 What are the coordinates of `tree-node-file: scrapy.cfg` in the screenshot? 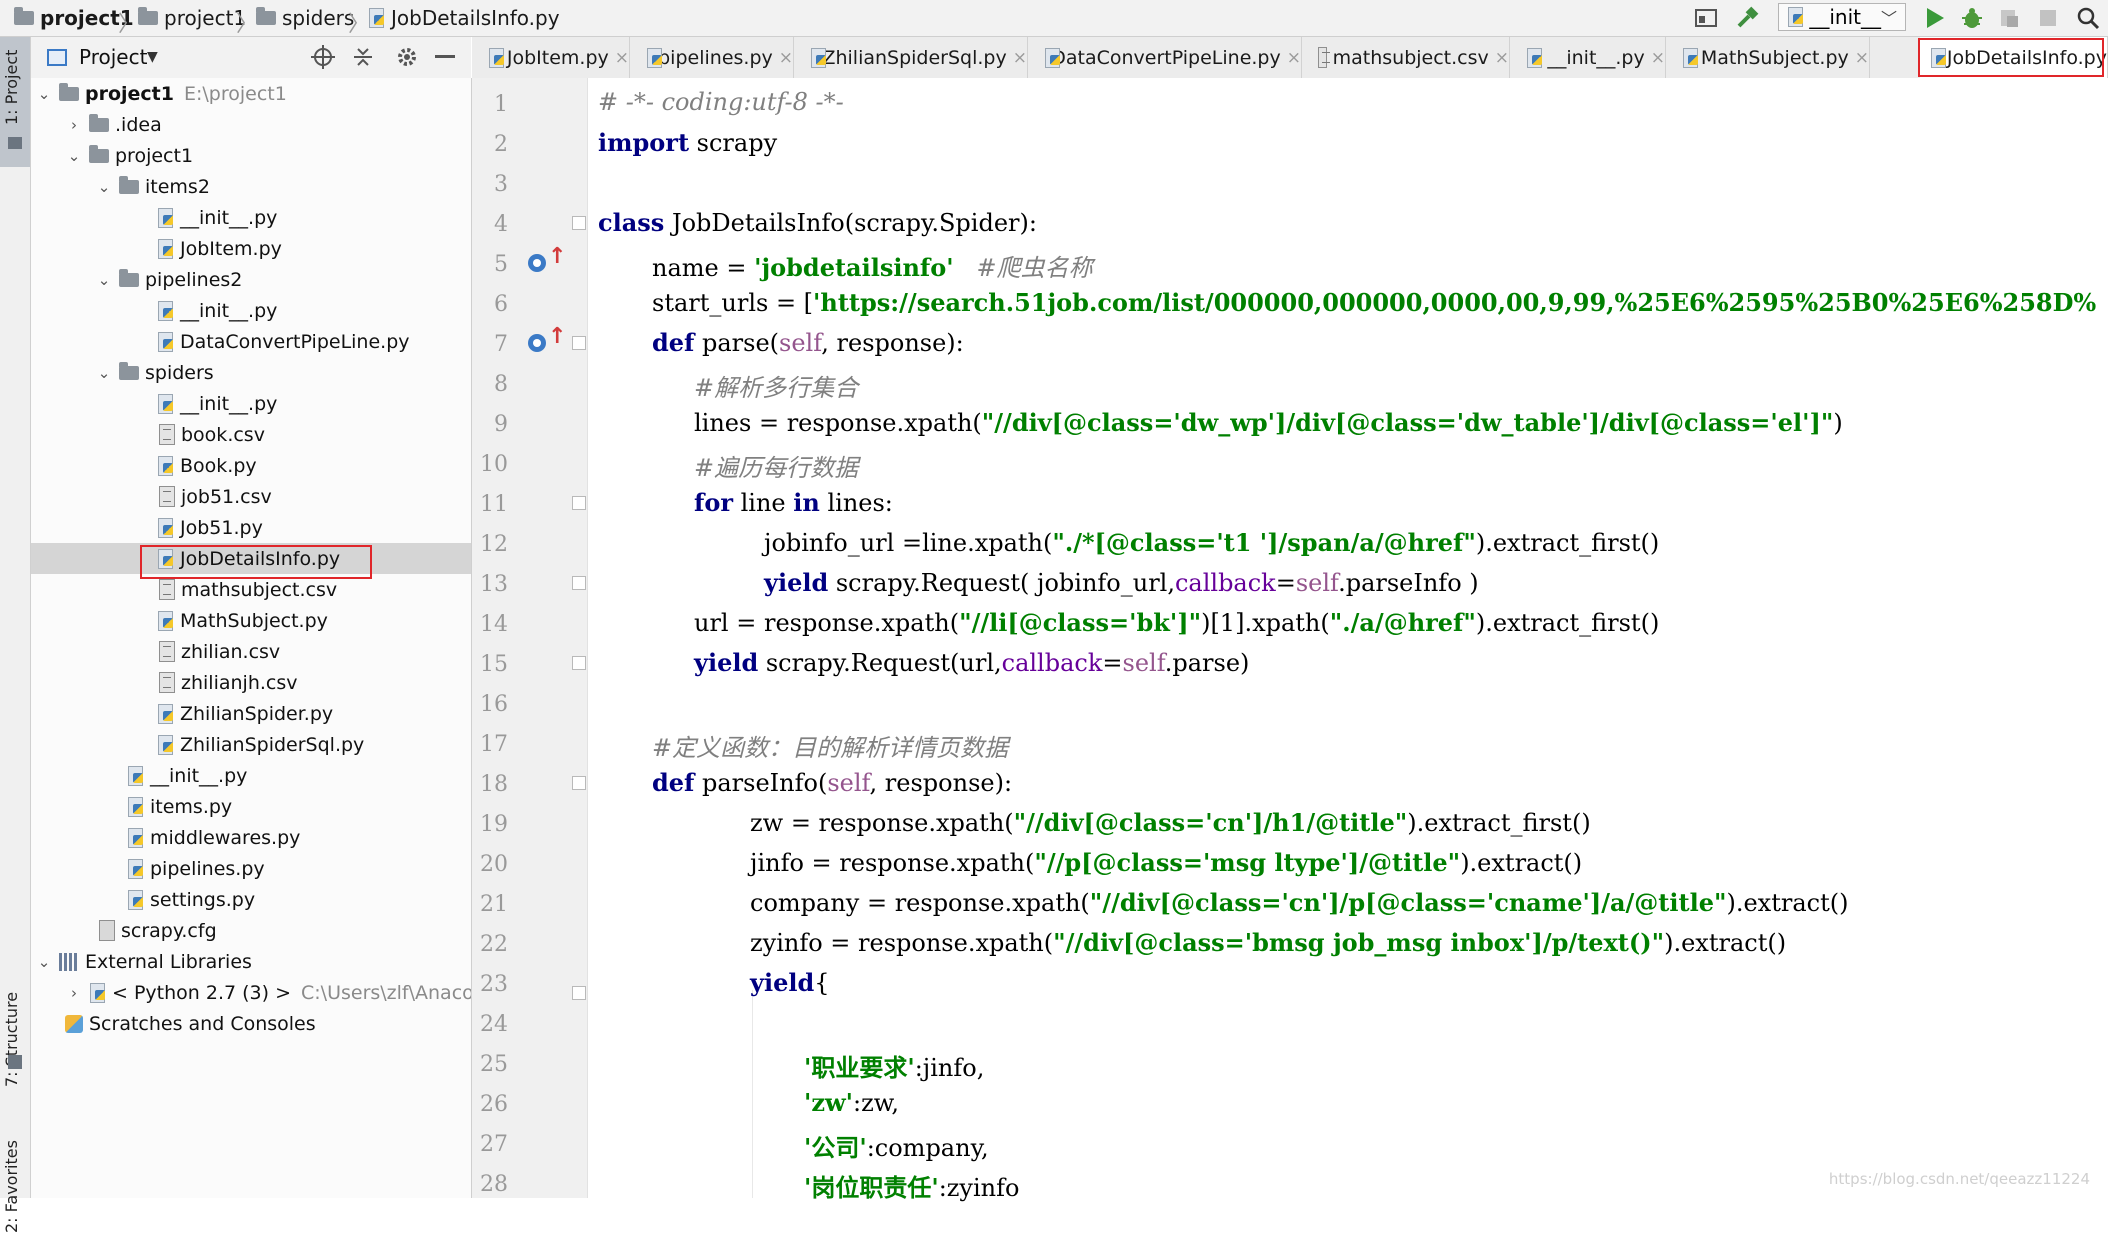 It's located at (251, 930).